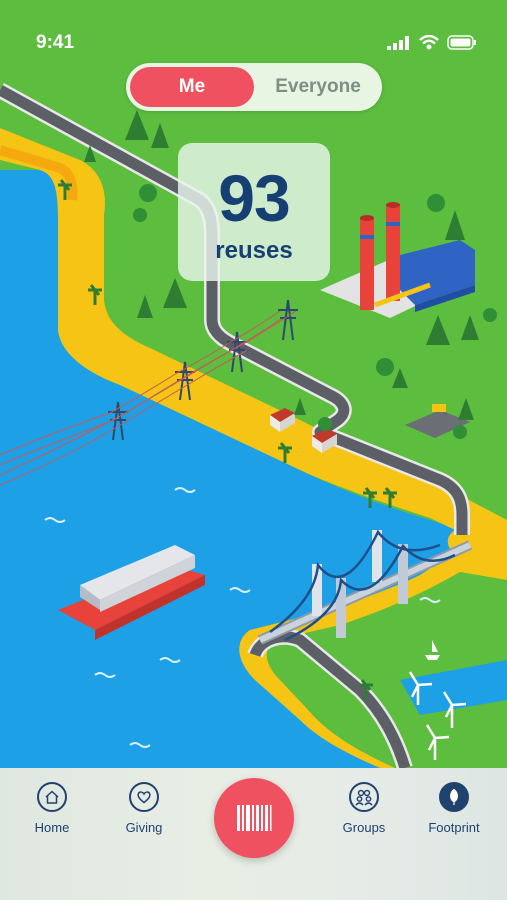  Describe the element at coordinates (254, 198) in the screenshot. I see `reuse-count: 93` at that location.